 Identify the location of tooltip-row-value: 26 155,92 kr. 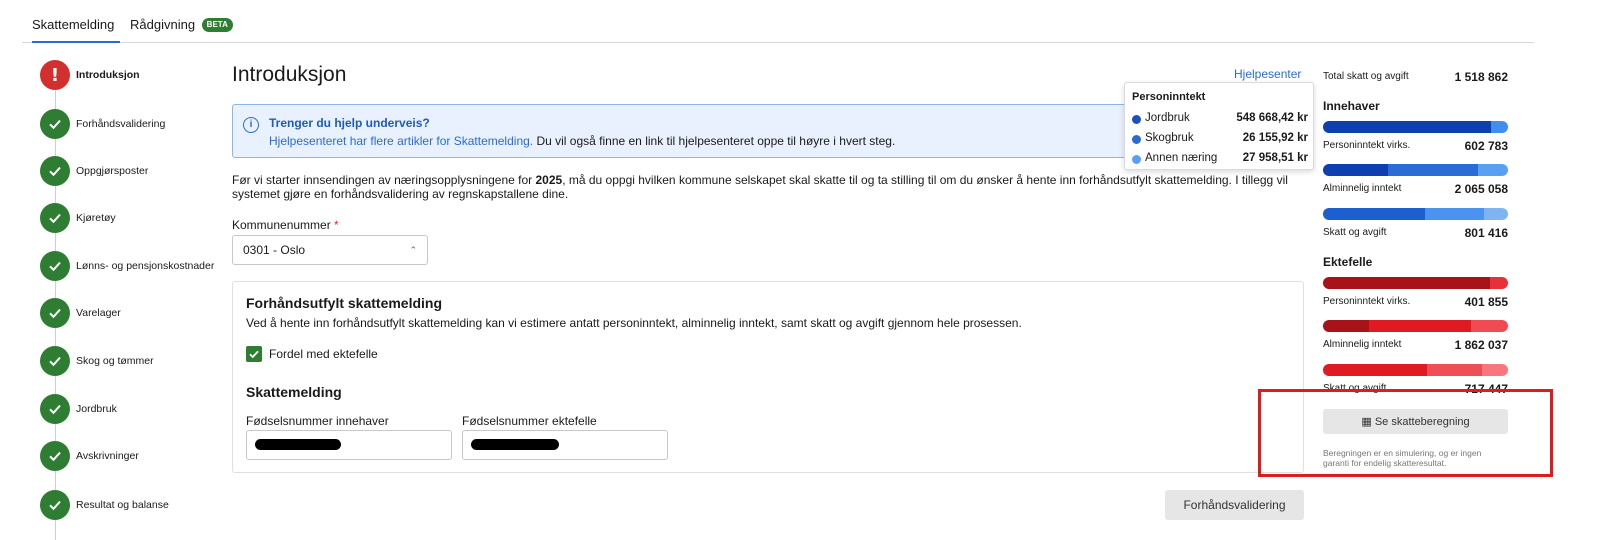
(1275, 138).